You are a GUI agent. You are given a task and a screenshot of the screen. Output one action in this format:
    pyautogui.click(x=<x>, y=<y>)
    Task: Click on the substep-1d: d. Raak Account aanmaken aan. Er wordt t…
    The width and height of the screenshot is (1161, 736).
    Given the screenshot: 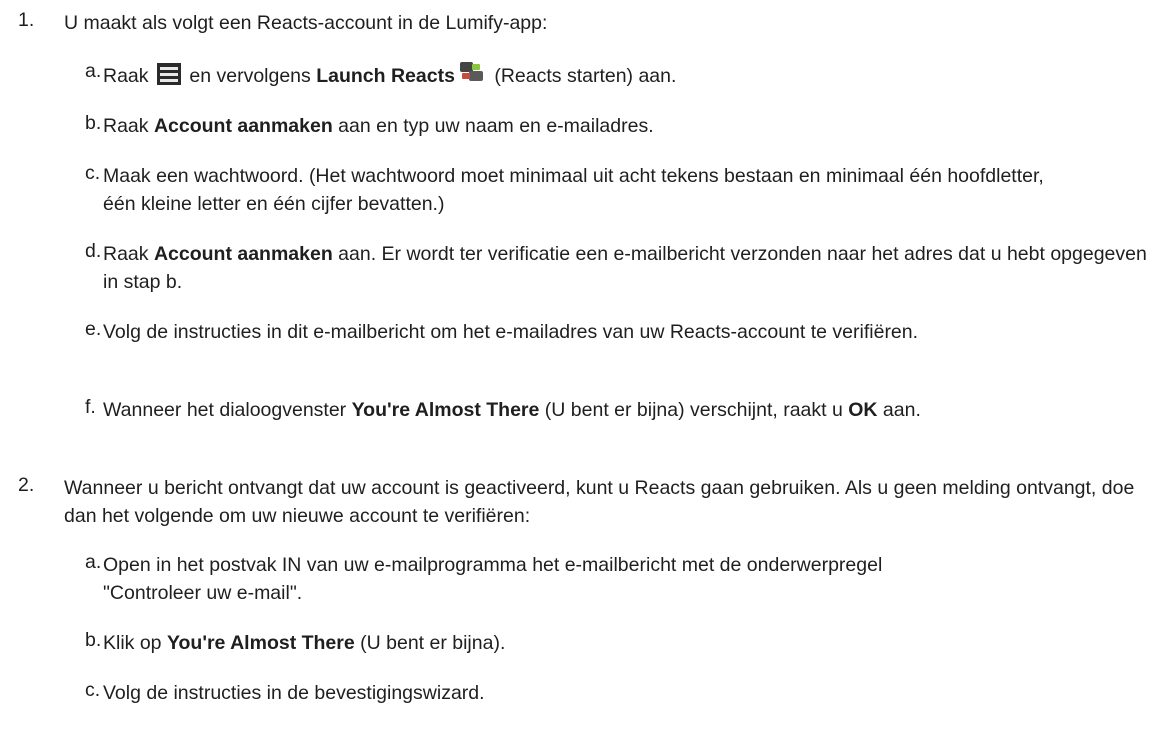 What is the action you would take?
    pyautogui.click(x=574, y=268)
    